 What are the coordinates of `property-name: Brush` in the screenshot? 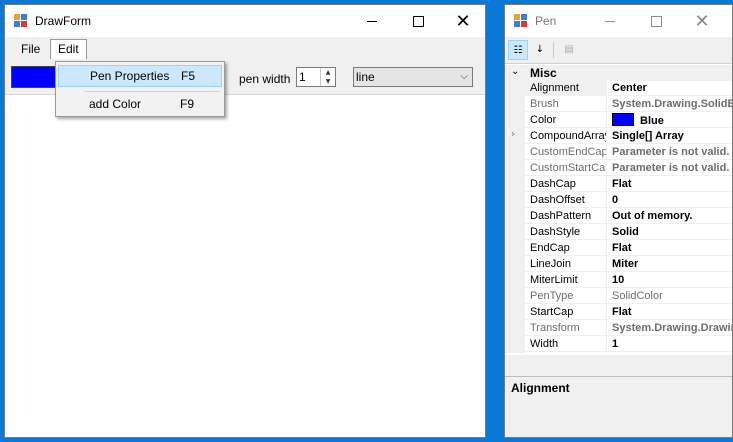 It's located at (566, 104).